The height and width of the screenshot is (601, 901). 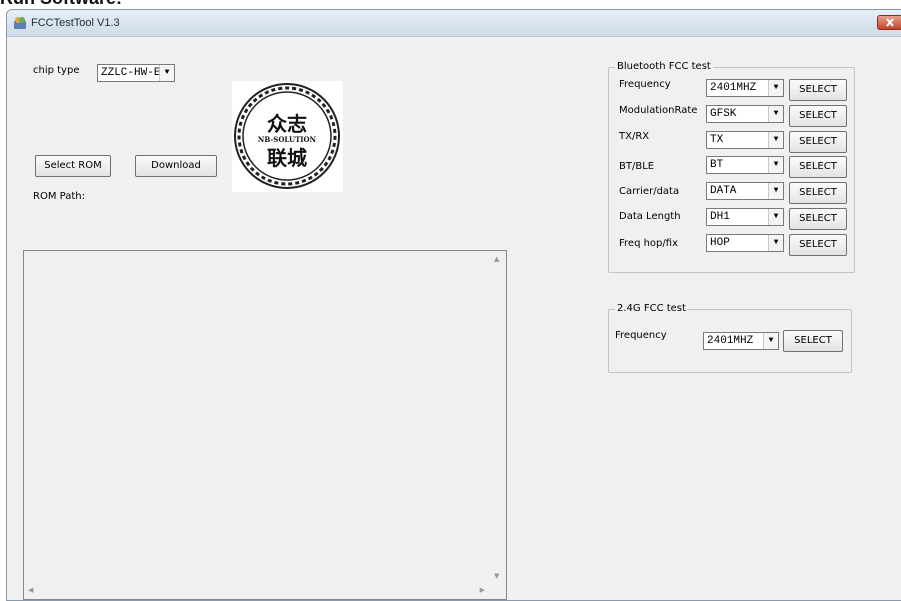 I want to click on bt-freqhop-label: Freq hop/fix, so click(x=648, y=243).